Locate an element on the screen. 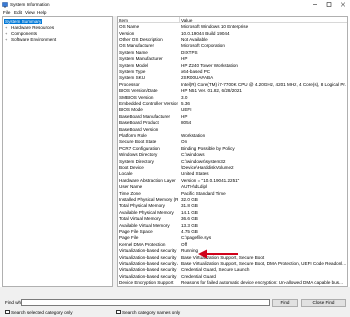 The height and width of the screenshot is (317, 350). value-cell: \Device\HarddiskVolume2 is located at coordinates (207, 167).